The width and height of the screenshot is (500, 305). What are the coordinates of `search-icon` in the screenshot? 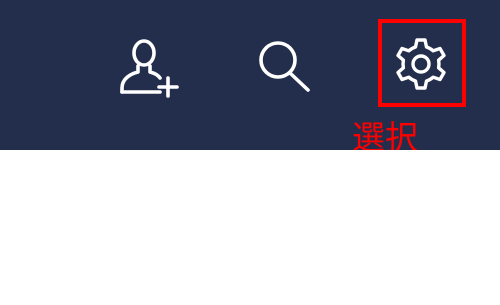 It's located at (285, 66).